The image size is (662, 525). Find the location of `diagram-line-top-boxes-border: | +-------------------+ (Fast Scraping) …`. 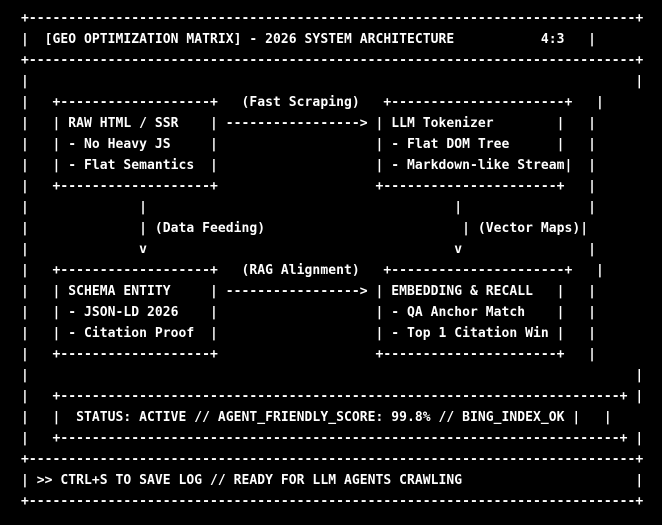

diagram-line-top-boxes-border: | +-------------------+ (Fast Scraping) … is located at coordinates (312, 102).